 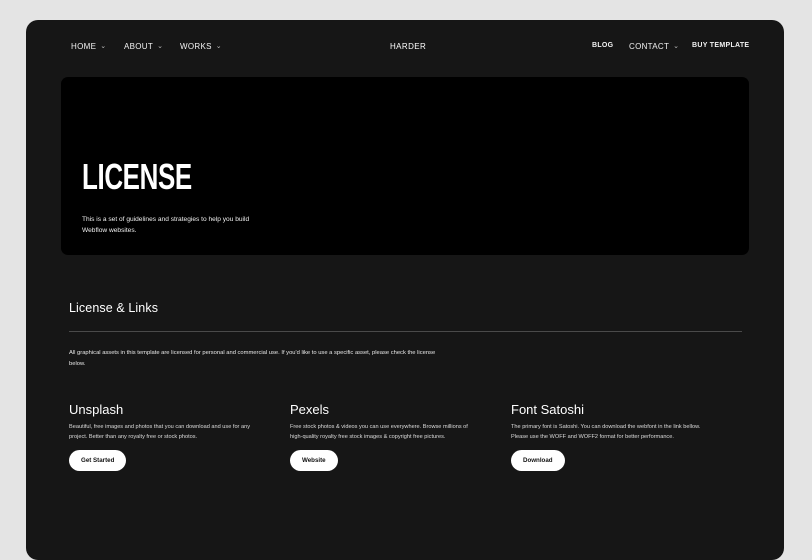 I want to click on nav-buy-template-label: BUY TEMPLATE, so click(x=721, y=45).